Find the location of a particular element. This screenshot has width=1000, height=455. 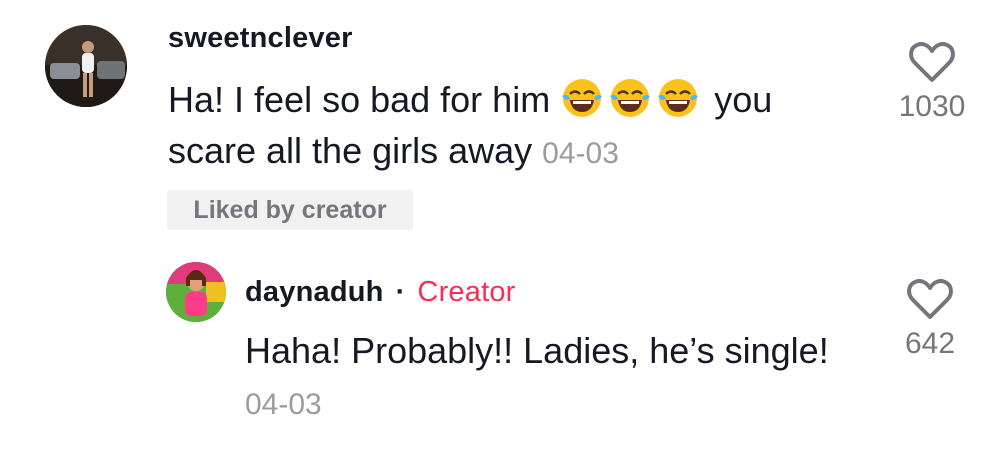

reply-header: daynaduh · Creator is located at coordinates (380, 292).